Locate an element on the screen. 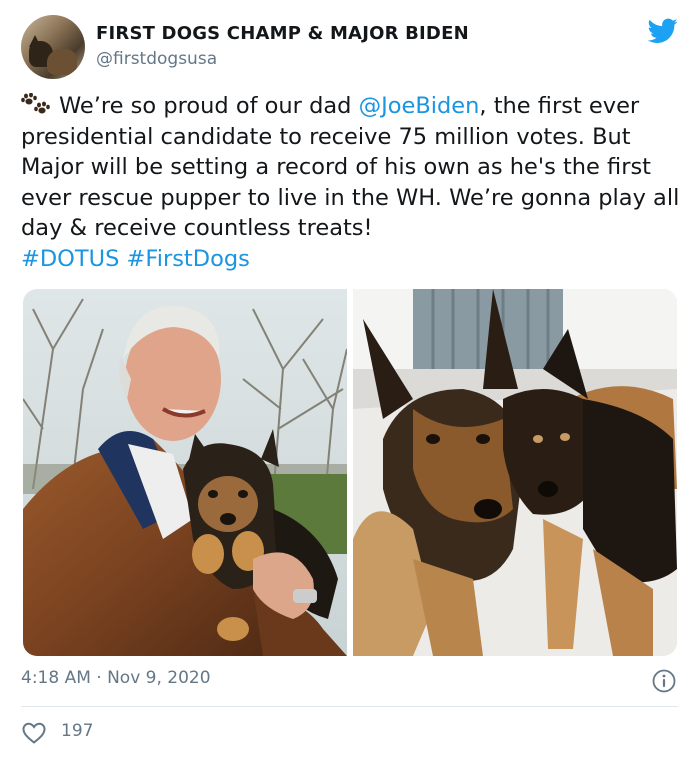 The height and width of the screenshot is (760, 700). info-icon is located at coordinates (664, 681).